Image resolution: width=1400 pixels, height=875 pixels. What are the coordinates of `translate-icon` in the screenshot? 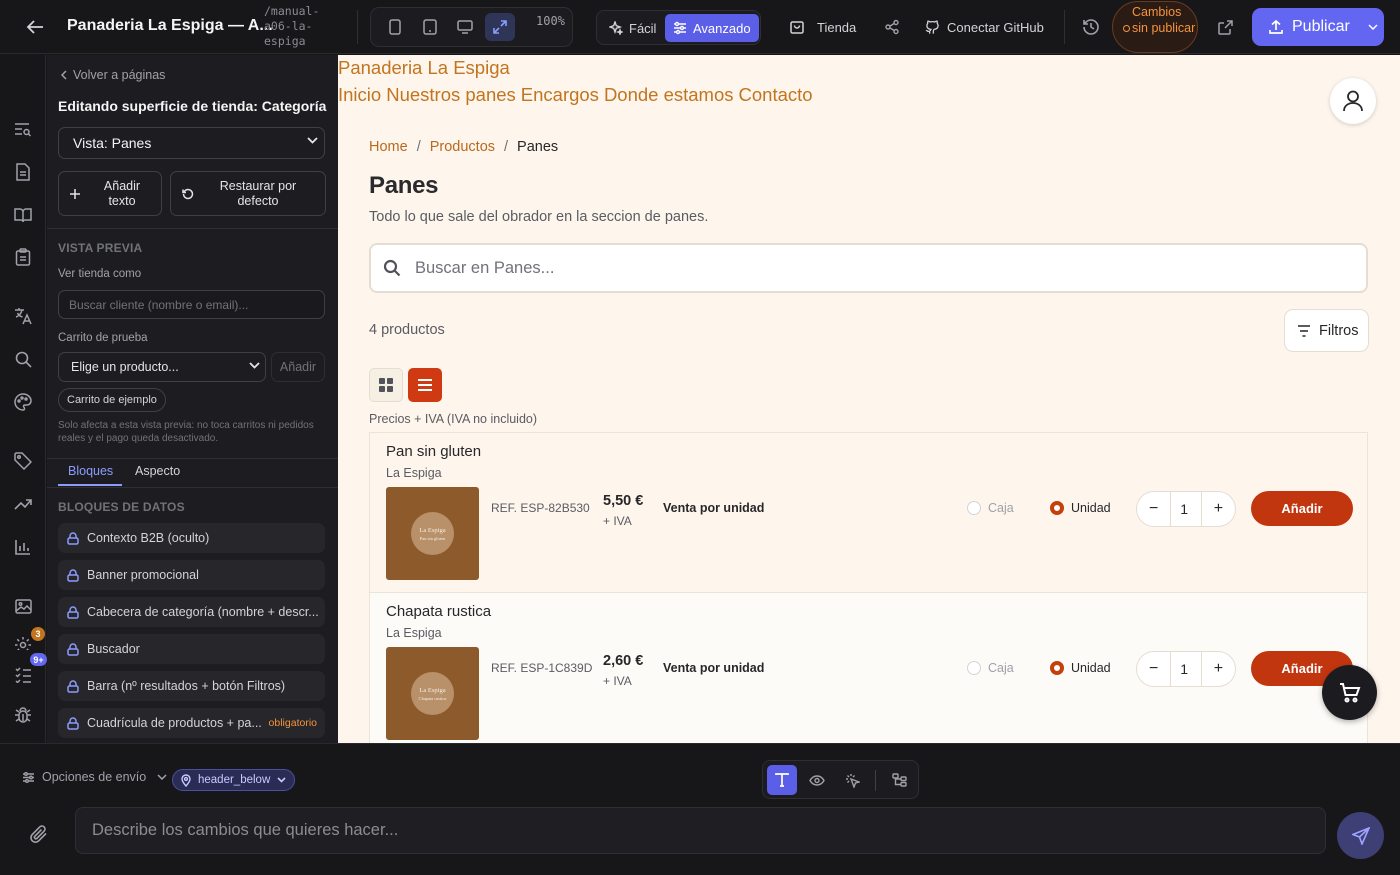 It's located at (23, 316).